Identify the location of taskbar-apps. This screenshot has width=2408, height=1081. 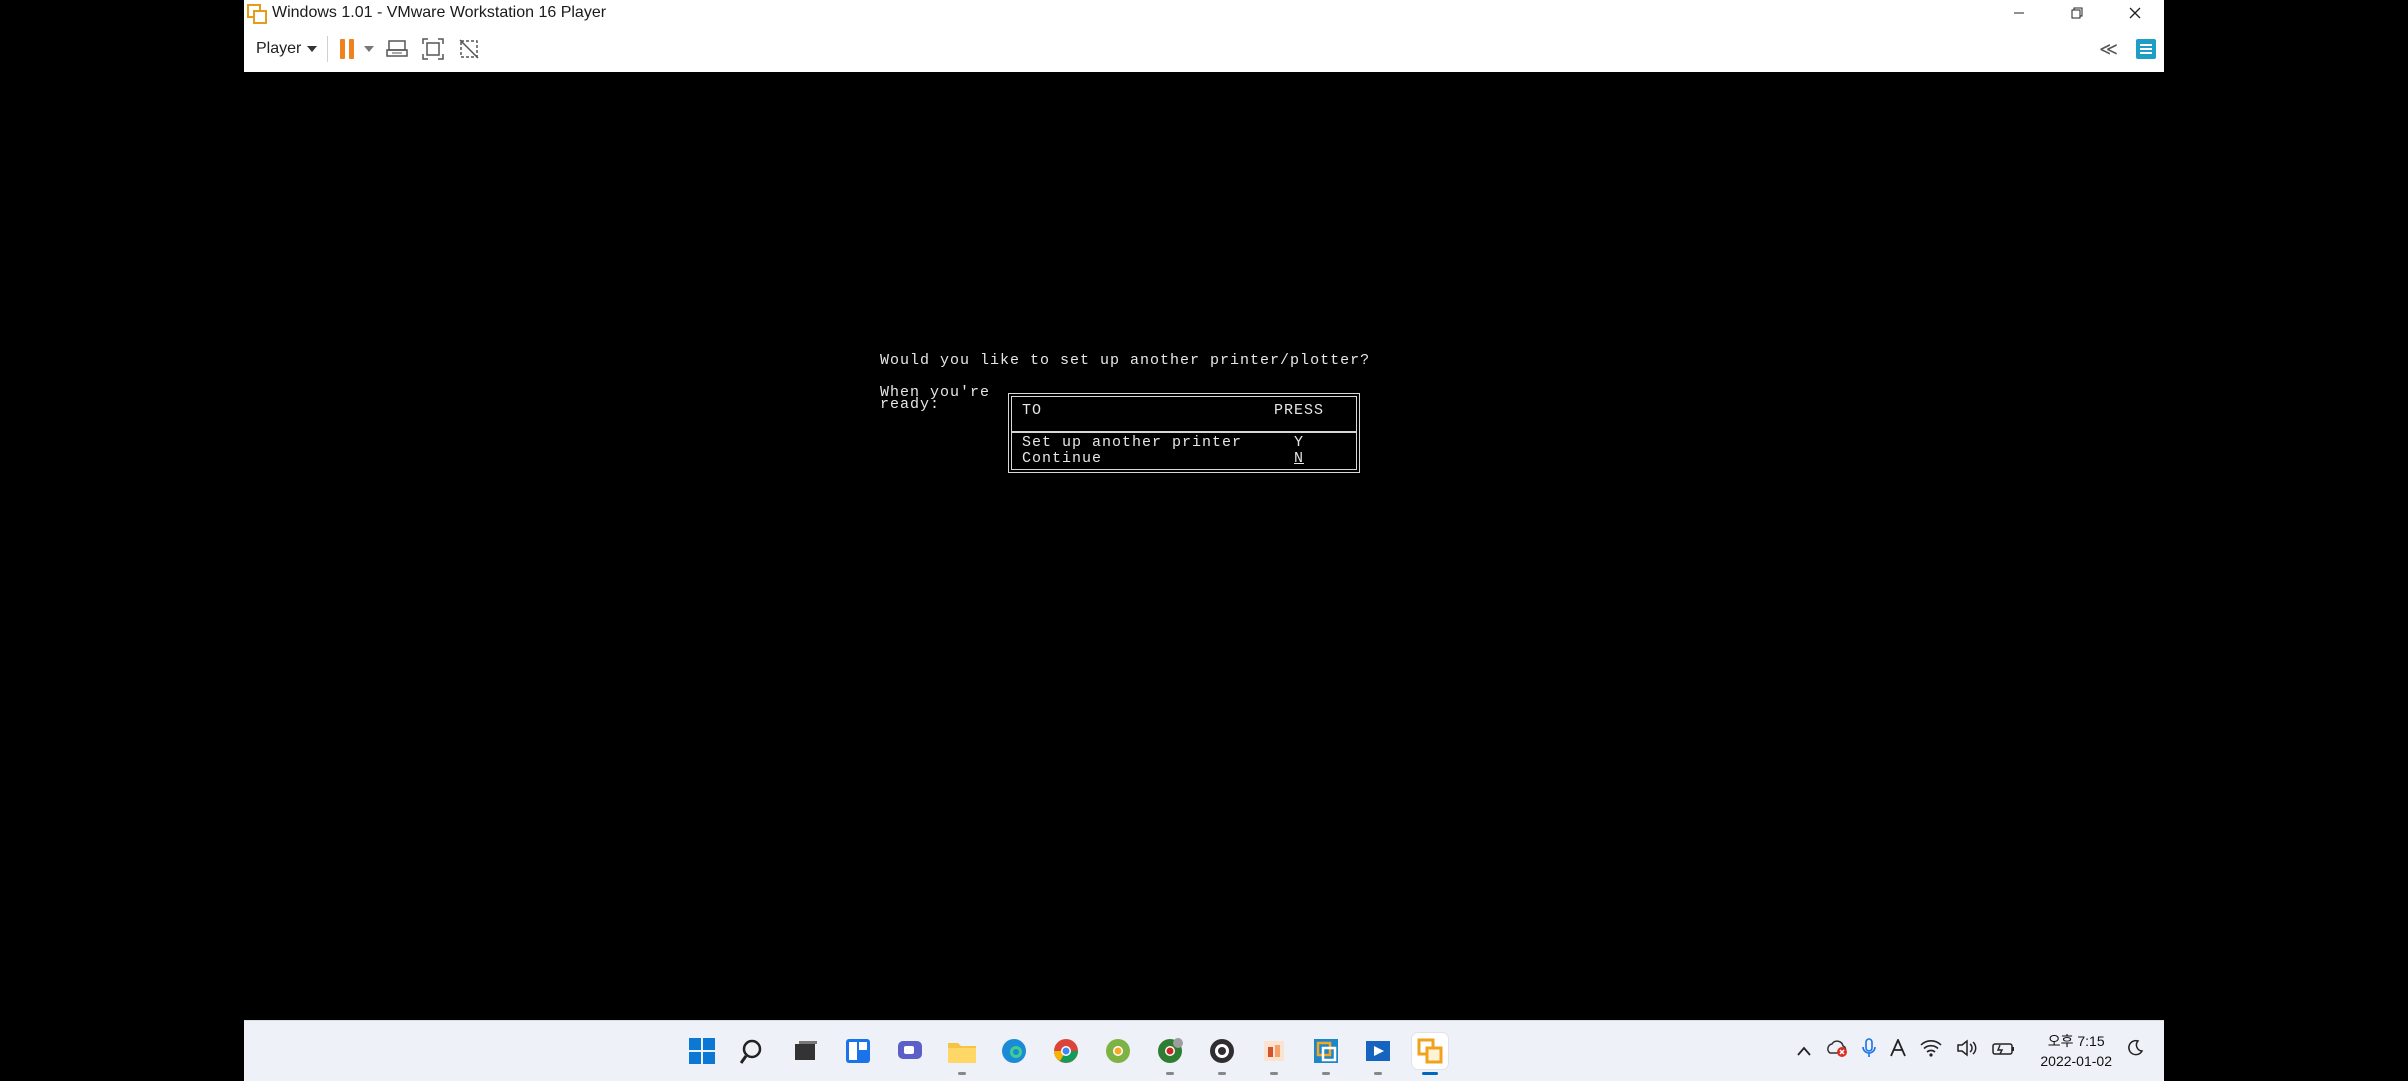
(1066, 1053).